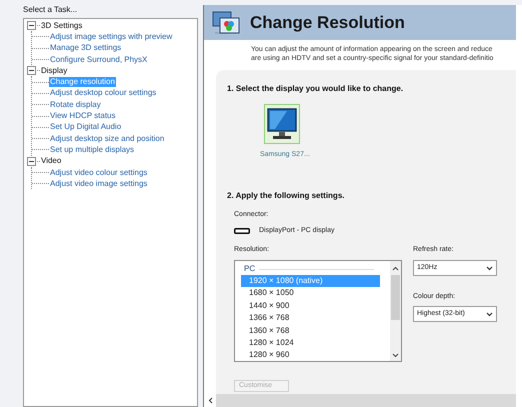 Image resolution: width=522 pixels, height=407 pixels. What do you see at coordinates (54, 71) in the screenshot?
I see `tree-category: Display` at bounding box center [54, 71].